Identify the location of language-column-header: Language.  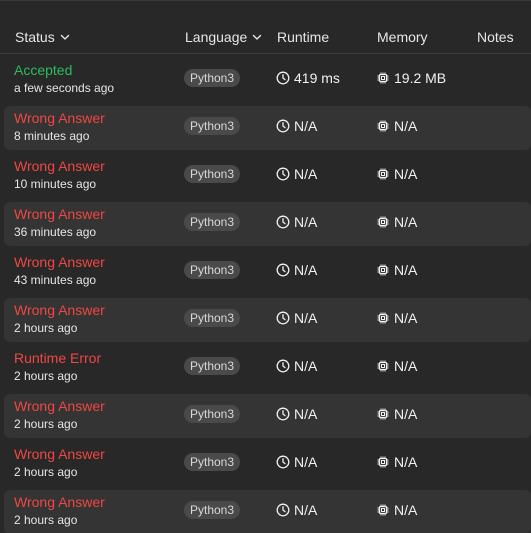
(224, 37).